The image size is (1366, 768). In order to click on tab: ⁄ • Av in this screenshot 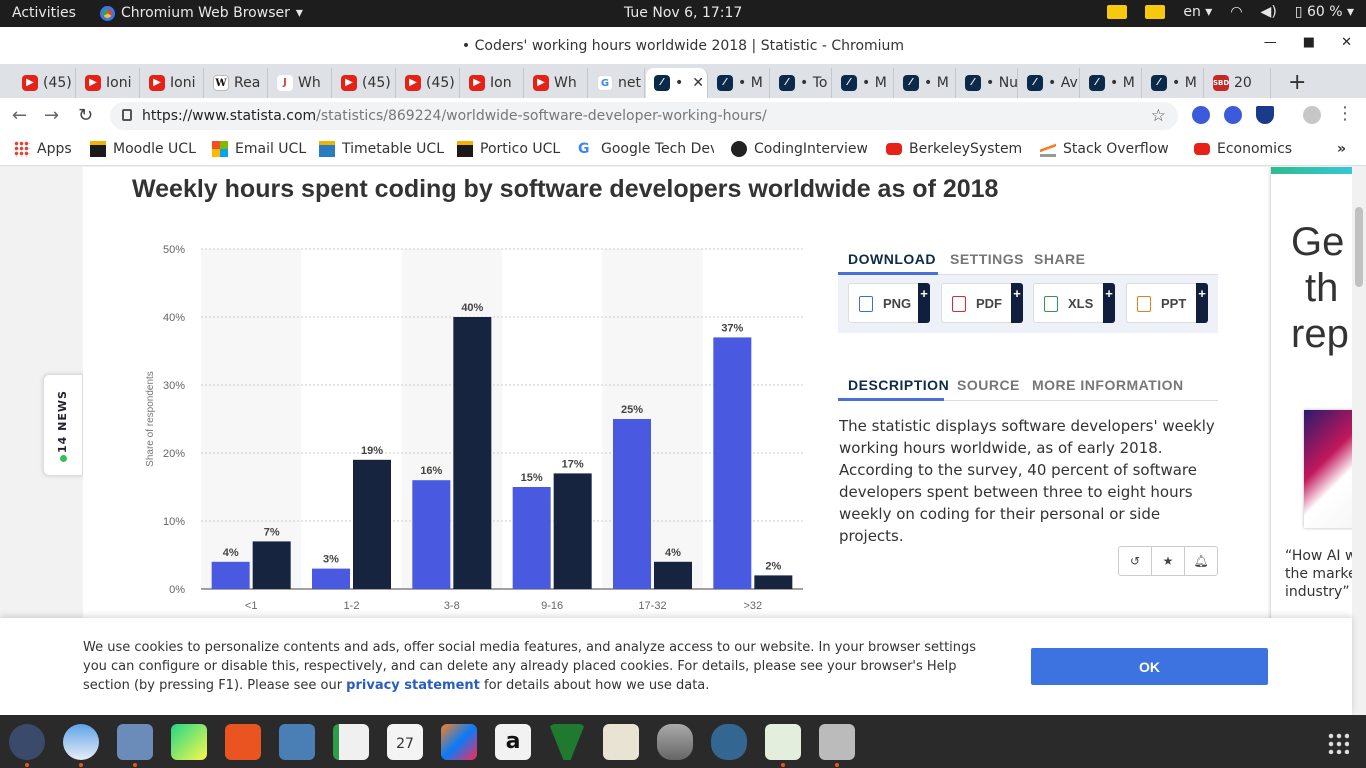, I will do `click(1049, 83)`.